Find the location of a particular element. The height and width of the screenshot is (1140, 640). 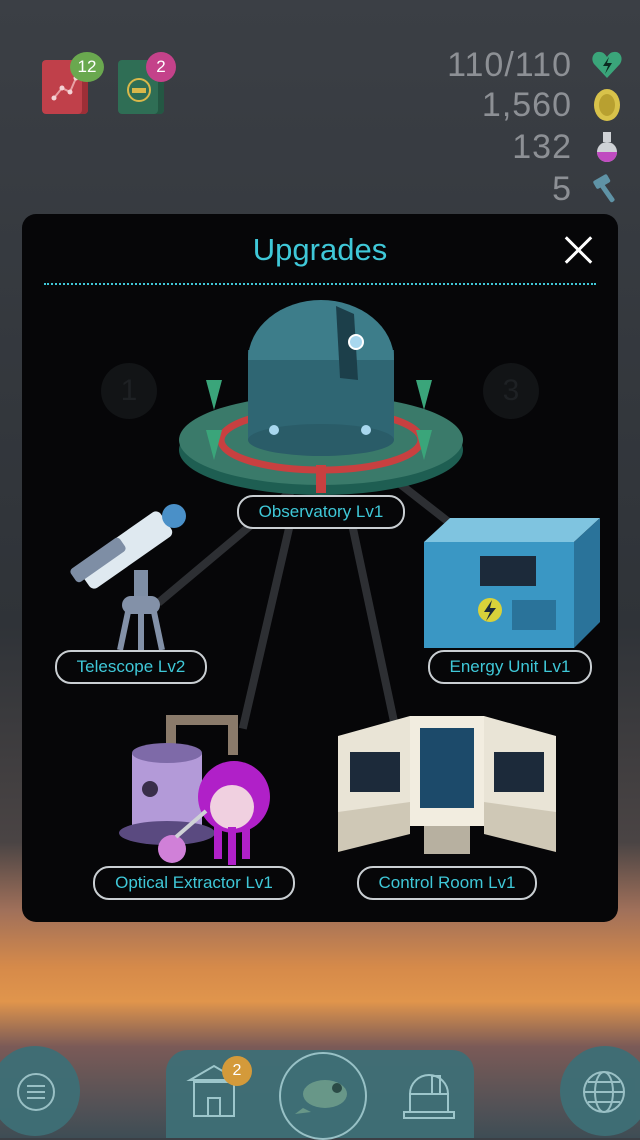

flask-icon is located at coordinates (607, 147).